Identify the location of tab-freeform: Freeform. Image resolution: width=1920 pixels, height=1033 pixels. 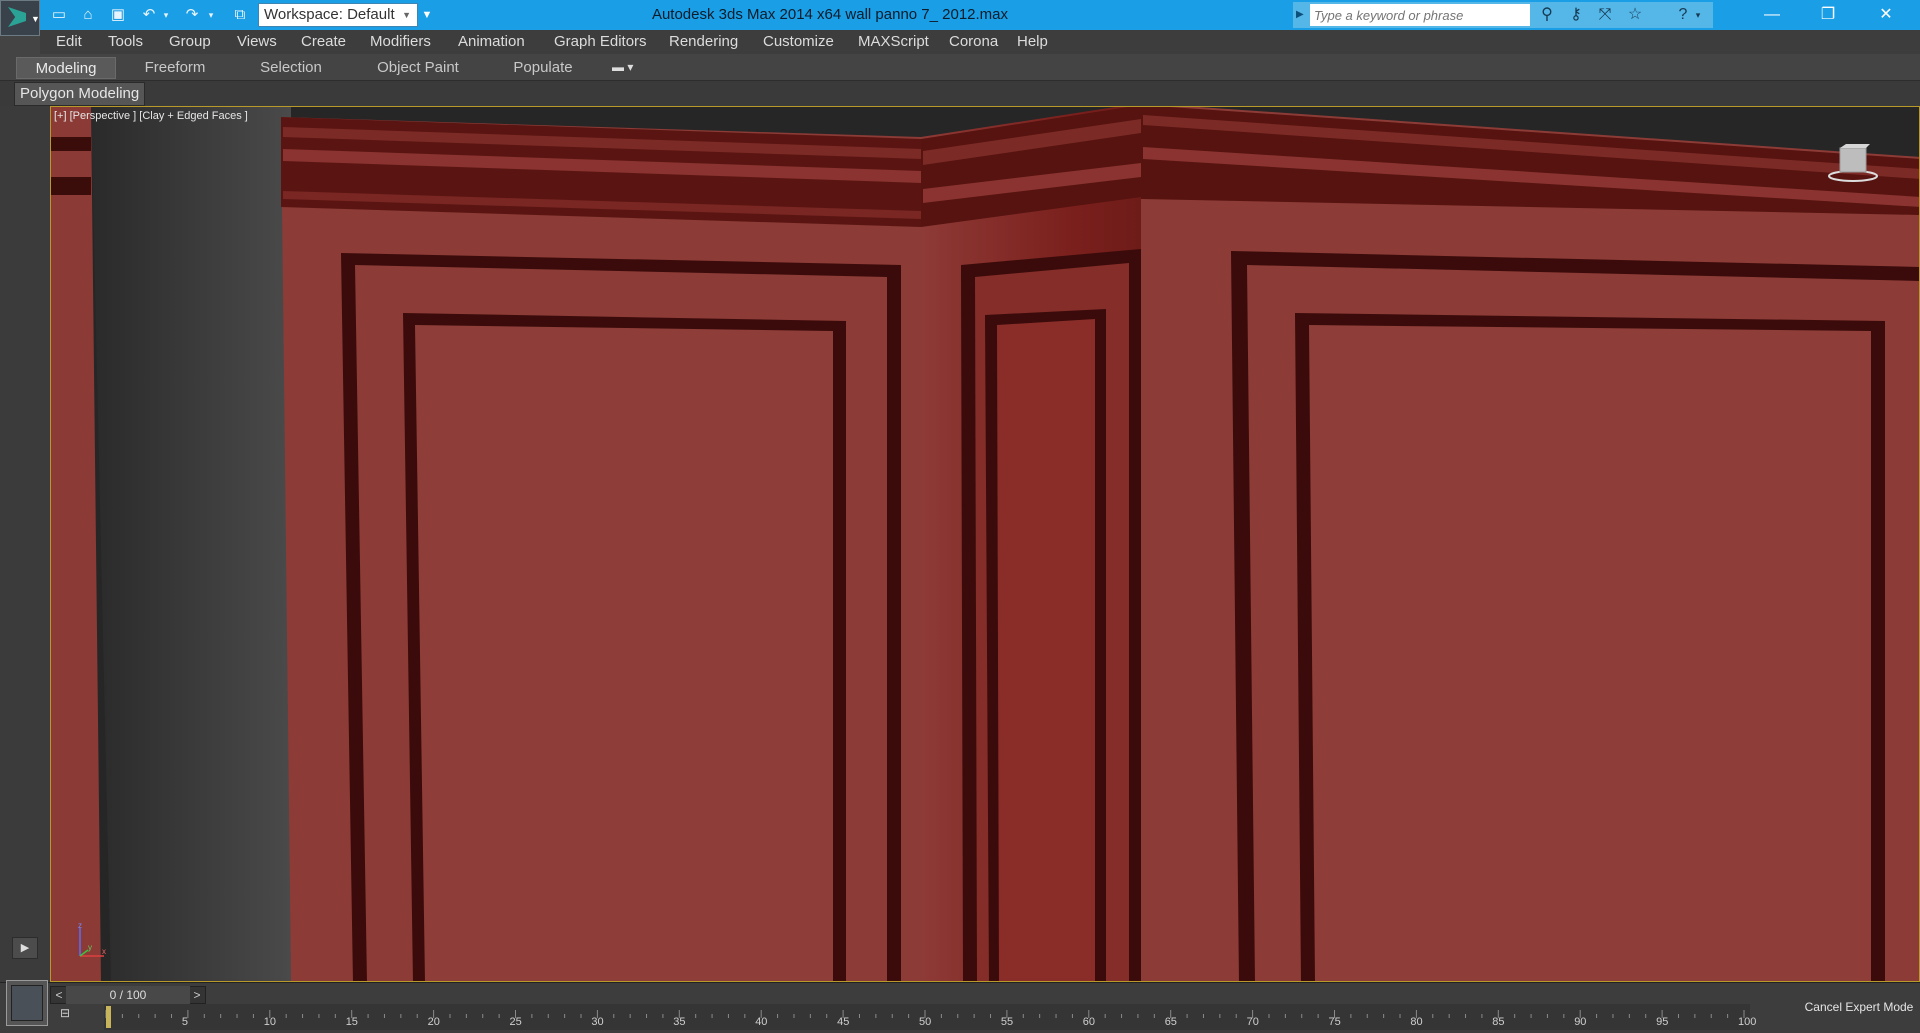
(175, 68).